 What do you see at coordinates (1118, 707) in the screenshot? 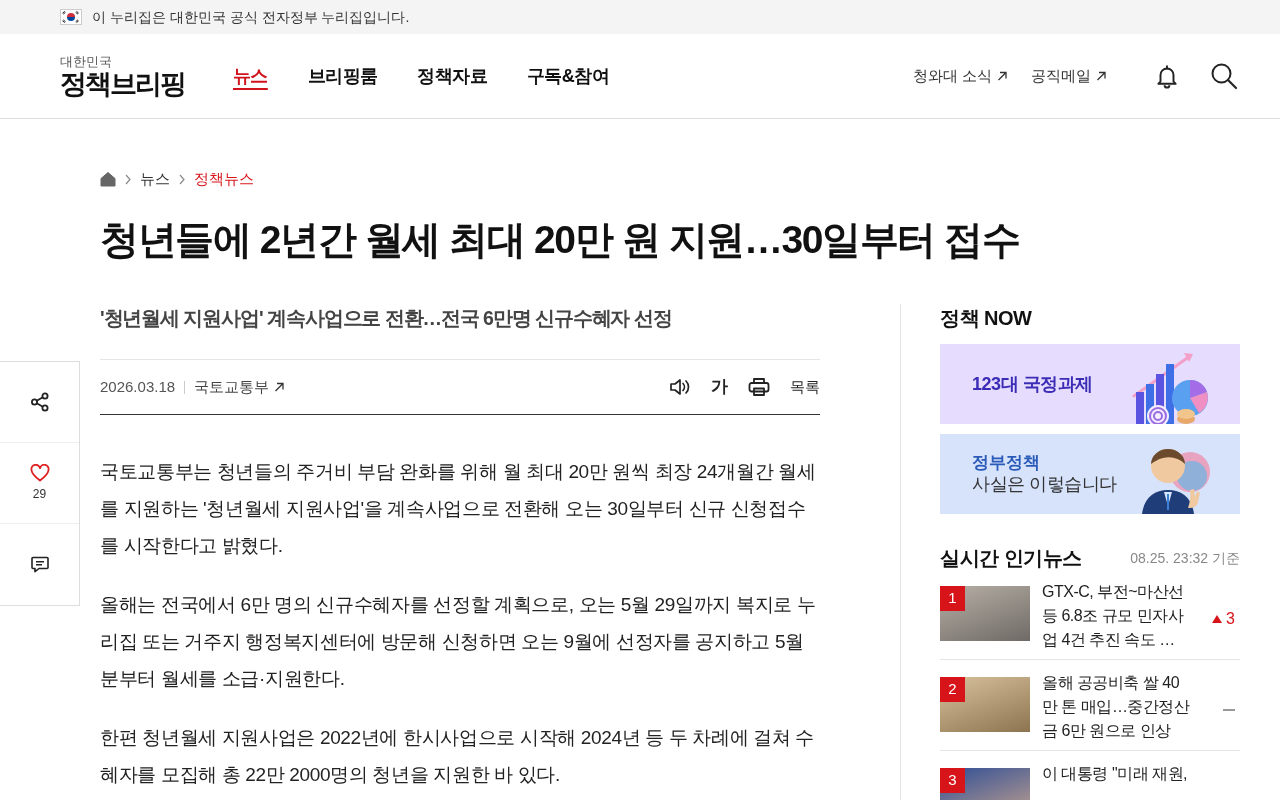
I see `news-title: 올해 공공비축 쌀 40만 톤 매입…중간정산금 6만 원으로 인상` at bounding box center [1118, 707].